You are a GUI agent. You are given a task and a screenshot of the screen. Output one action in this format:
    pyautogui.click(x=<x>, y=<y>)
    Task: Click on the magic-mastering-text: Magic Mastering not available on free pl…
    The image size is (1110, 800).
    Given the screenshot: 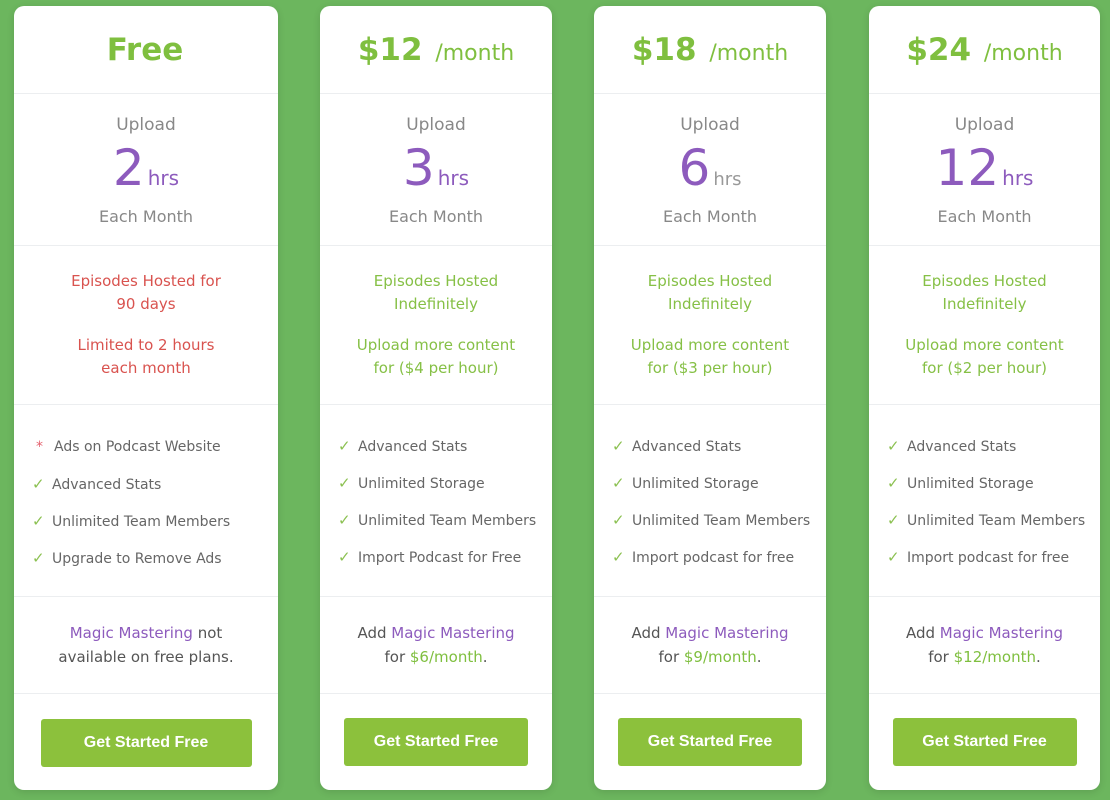 What is the action you would take?
    pyautogui.click(x=146, y=645)
    